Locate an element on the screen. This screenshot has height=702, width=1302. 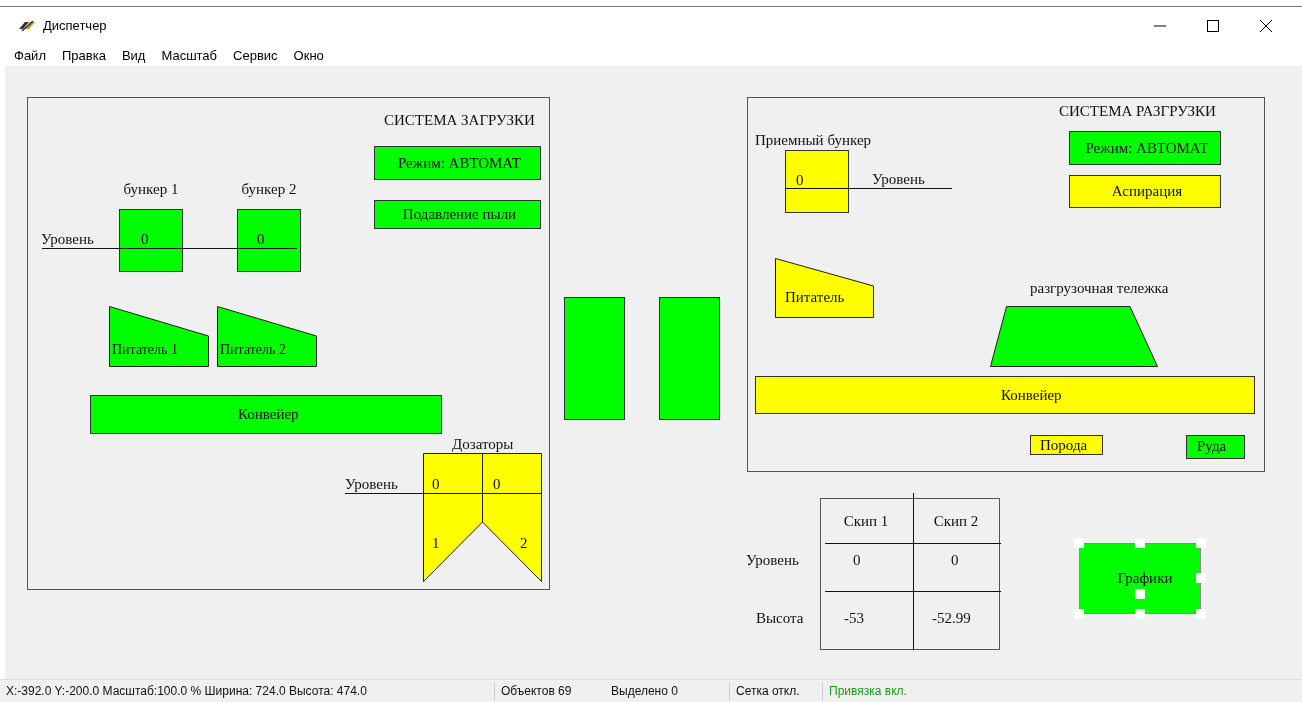
bunker-label: бункер 2 is located at coordinates (269, 189).